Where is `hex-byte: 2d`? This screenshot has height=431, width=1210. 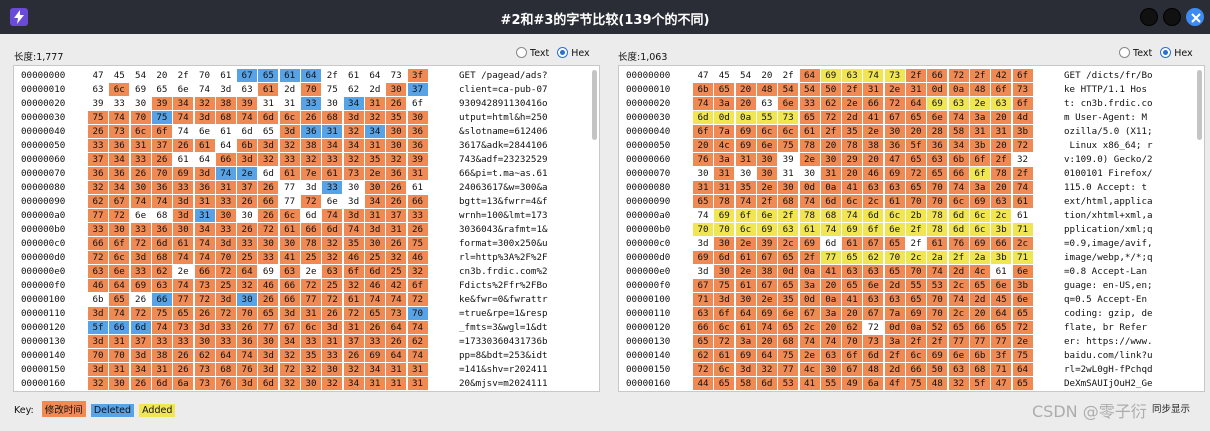
hex-byte: 2d is located at coordinates (894, 285).